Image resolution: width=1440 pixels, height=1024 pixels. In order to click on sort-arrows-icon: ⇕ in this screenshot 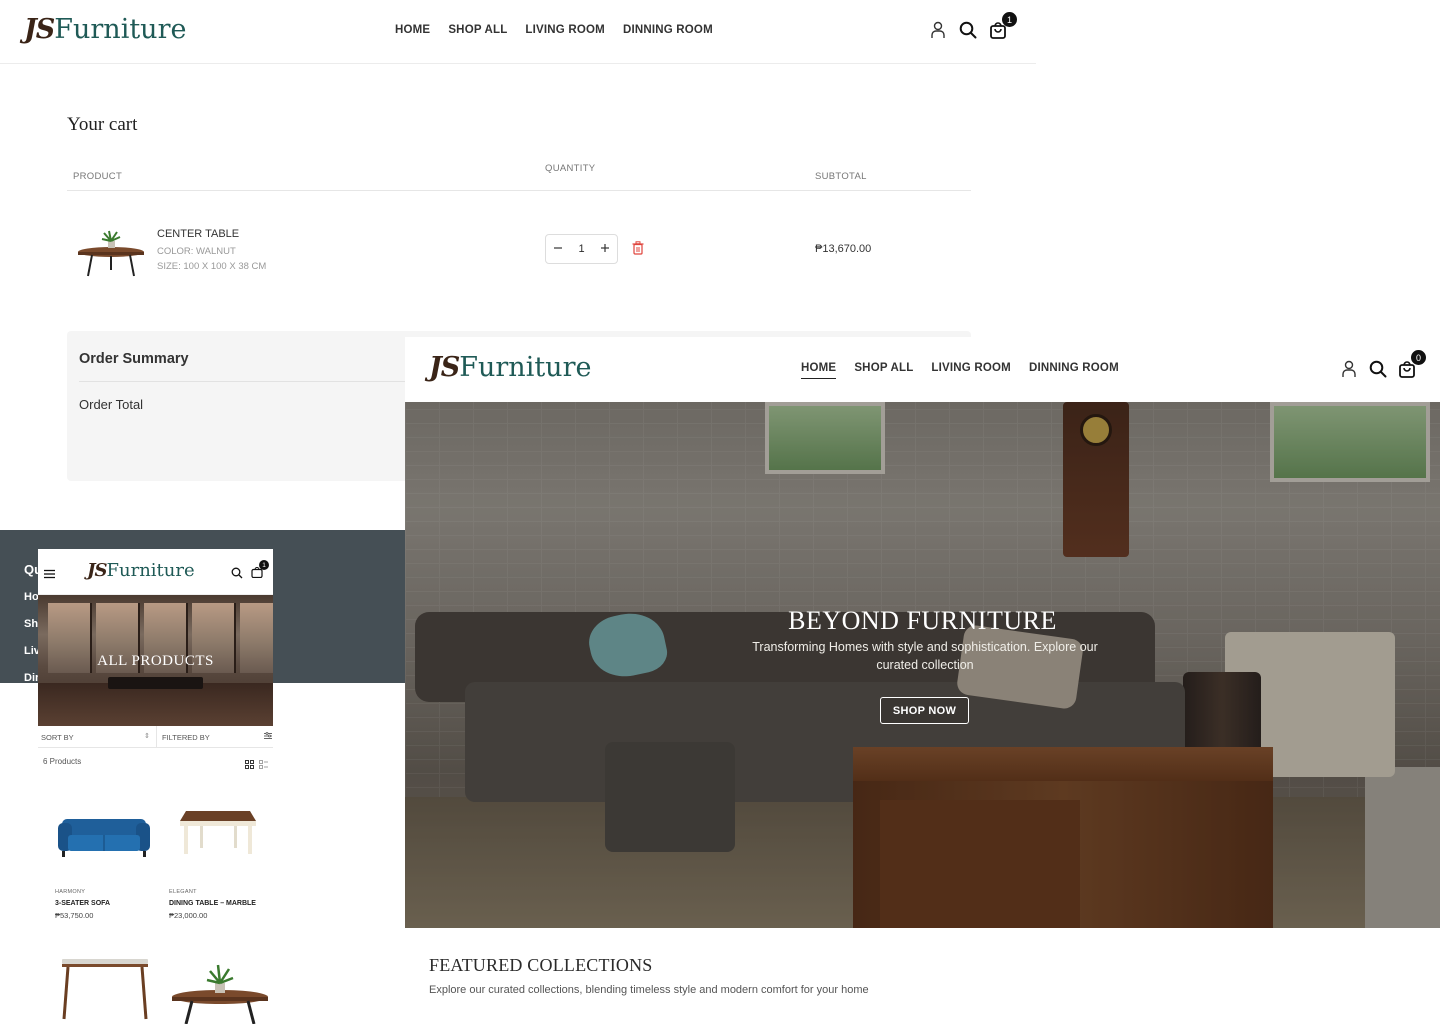, I will do `click(147, 736)`.